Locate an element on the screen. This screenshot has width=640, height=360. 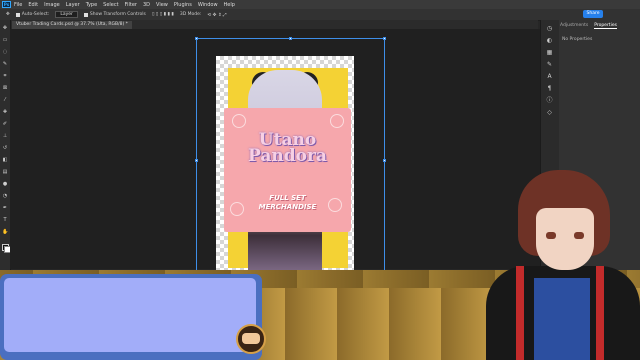
brush-panel-icon: ✎ is located at coordinates (549, 65).